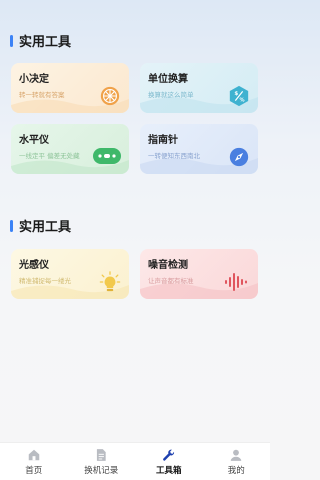  What do you see at coordinates (101, 454) in the screenshot?
I see `document-icon` at bounding box center [101, 454].